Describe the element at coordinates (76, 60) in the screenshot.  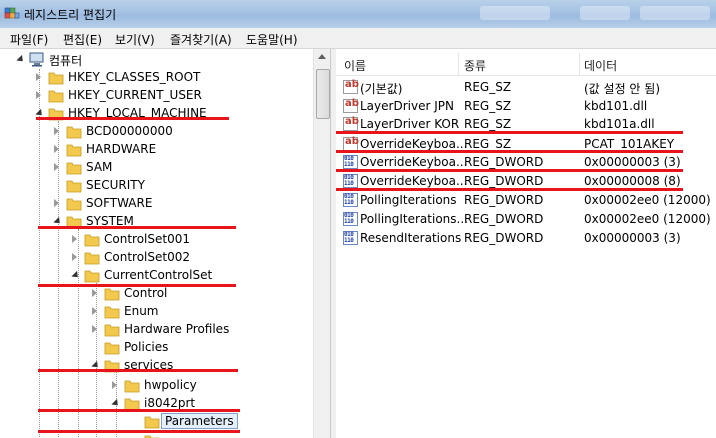
I see `tree-node-computer: 컴퓨터` at that location.